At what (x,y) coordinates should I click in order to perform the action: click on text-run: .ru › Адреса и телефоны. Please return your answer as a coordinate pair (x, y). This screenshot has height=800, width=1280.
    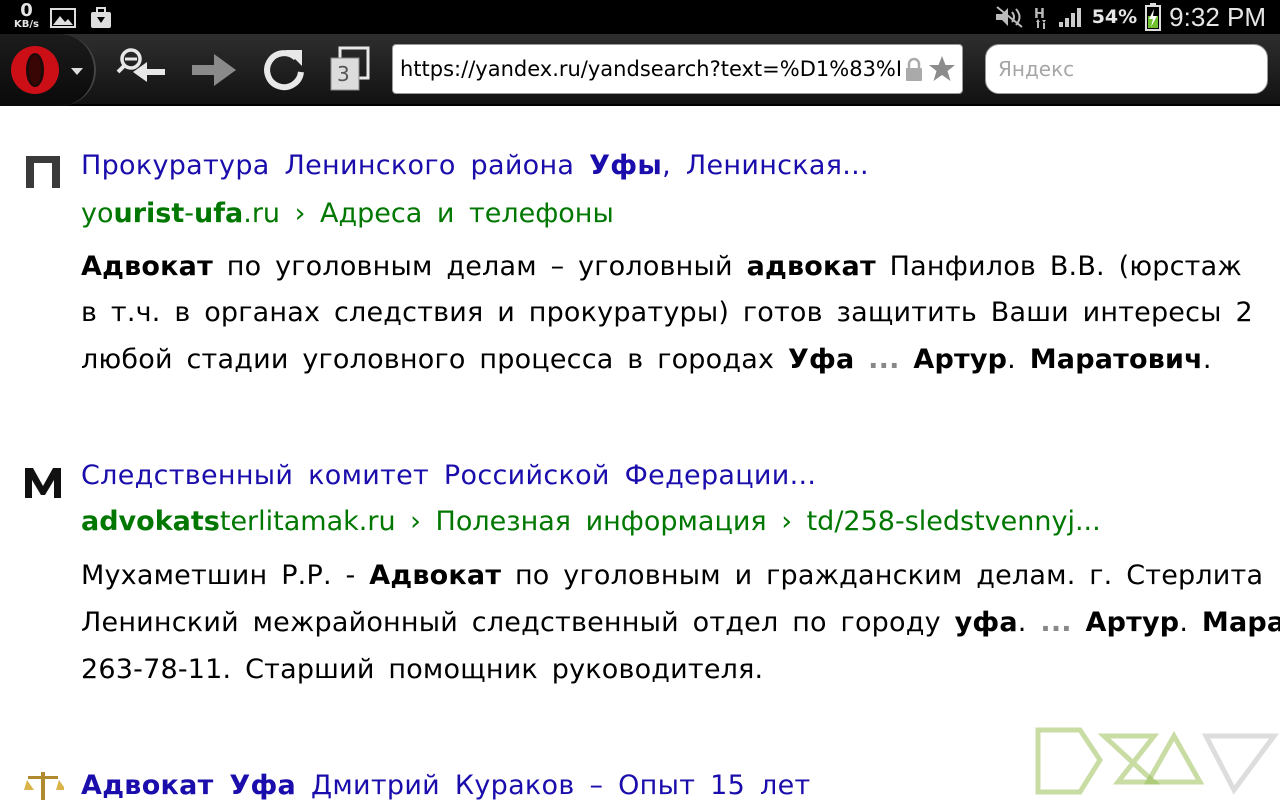
    Looking at the image, I should click on (428, 213).